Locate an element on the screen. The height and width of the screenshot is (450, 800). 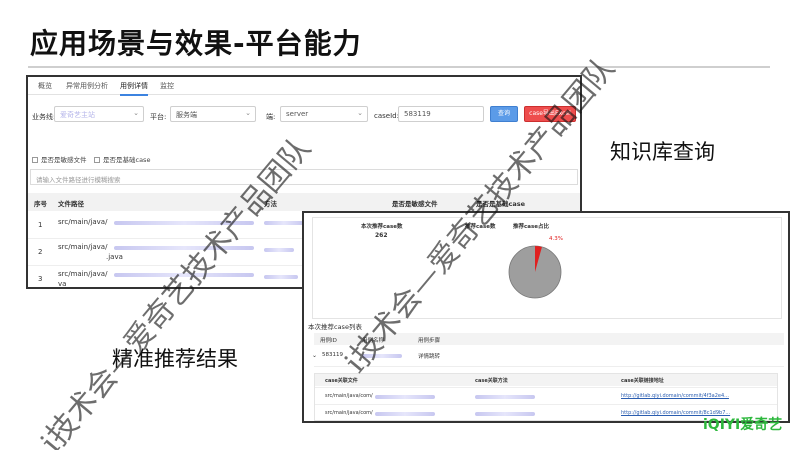
caseid-input: 583119 is located at coordinates (441, 114).